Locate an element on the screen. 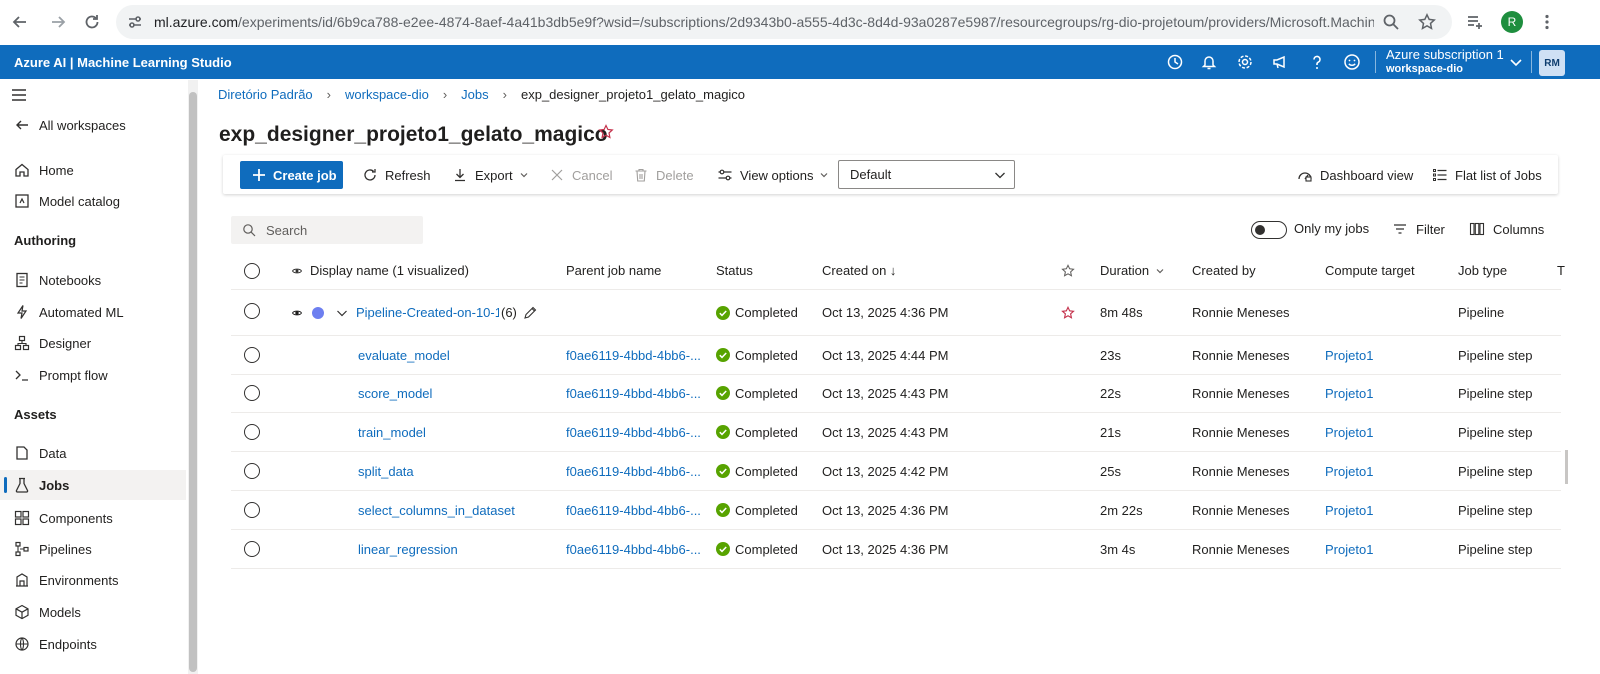  header-next-column: T is located at coordinates (1561, 270).